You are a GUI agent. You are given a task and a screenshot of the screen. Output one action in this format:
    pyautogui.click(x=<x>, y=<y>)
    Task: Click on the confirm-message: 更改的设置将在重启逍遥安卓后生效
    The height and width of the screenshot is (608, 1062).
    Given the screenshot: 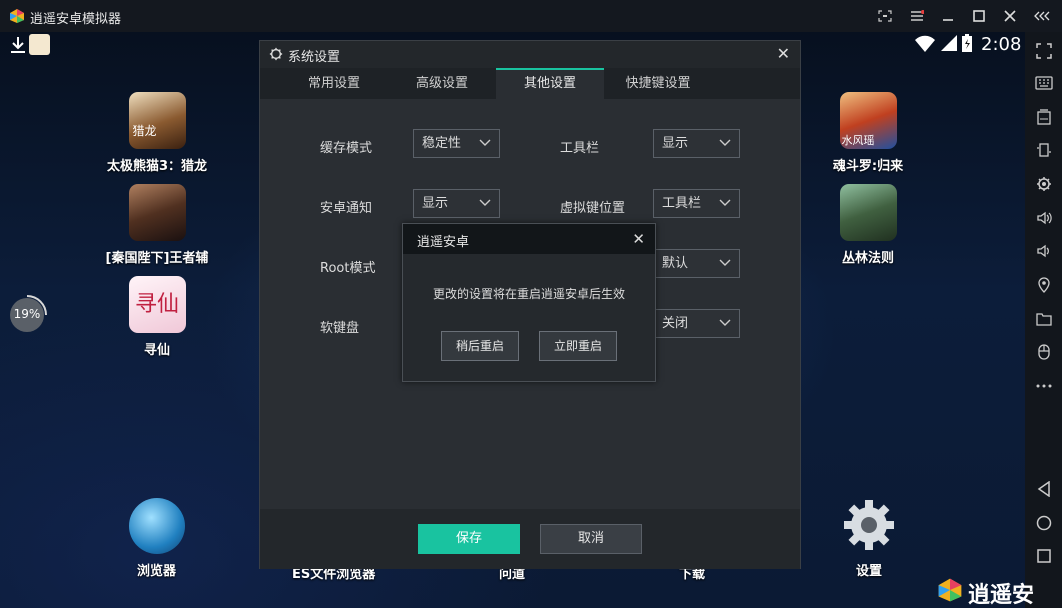 What is the action you would take?
    pyautogui.click(x=528, y=294)
    